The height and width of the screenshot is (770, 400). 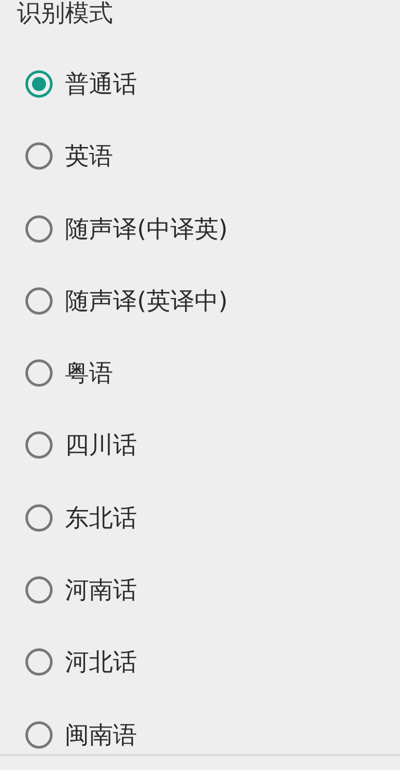 I want to click on option-label: 粤语, so click(x=89, y=373).